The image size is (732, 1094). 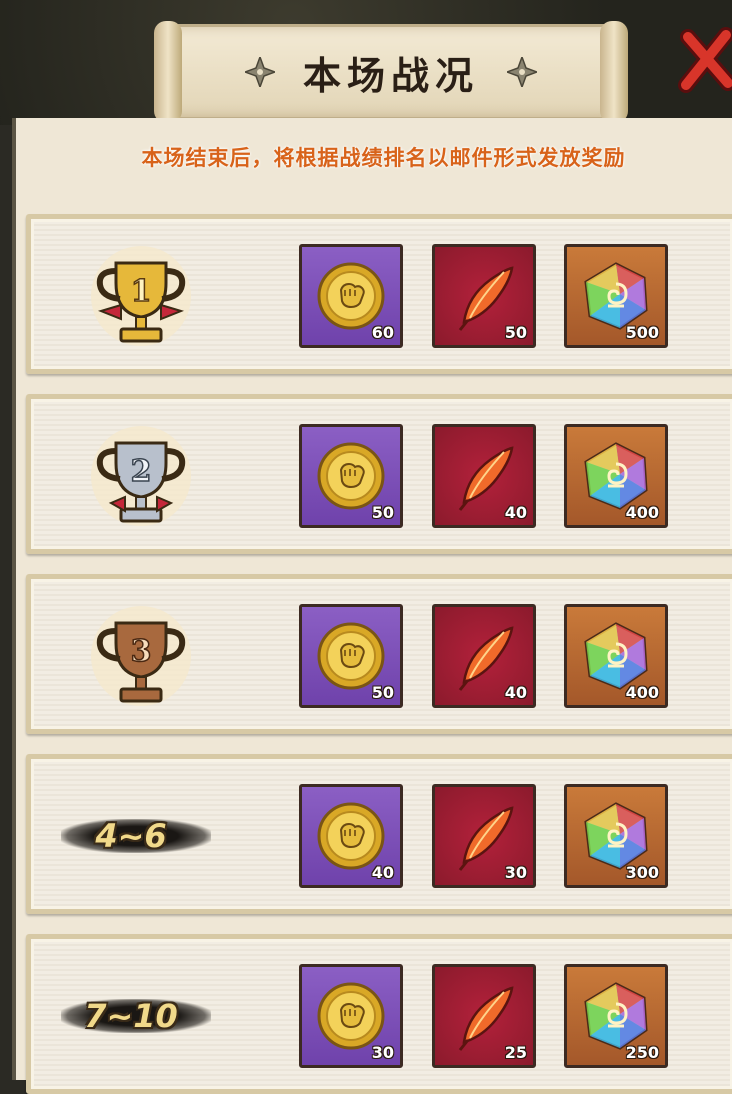 I want to click on gem-quantity: 250, so click(x=642, y=1052).